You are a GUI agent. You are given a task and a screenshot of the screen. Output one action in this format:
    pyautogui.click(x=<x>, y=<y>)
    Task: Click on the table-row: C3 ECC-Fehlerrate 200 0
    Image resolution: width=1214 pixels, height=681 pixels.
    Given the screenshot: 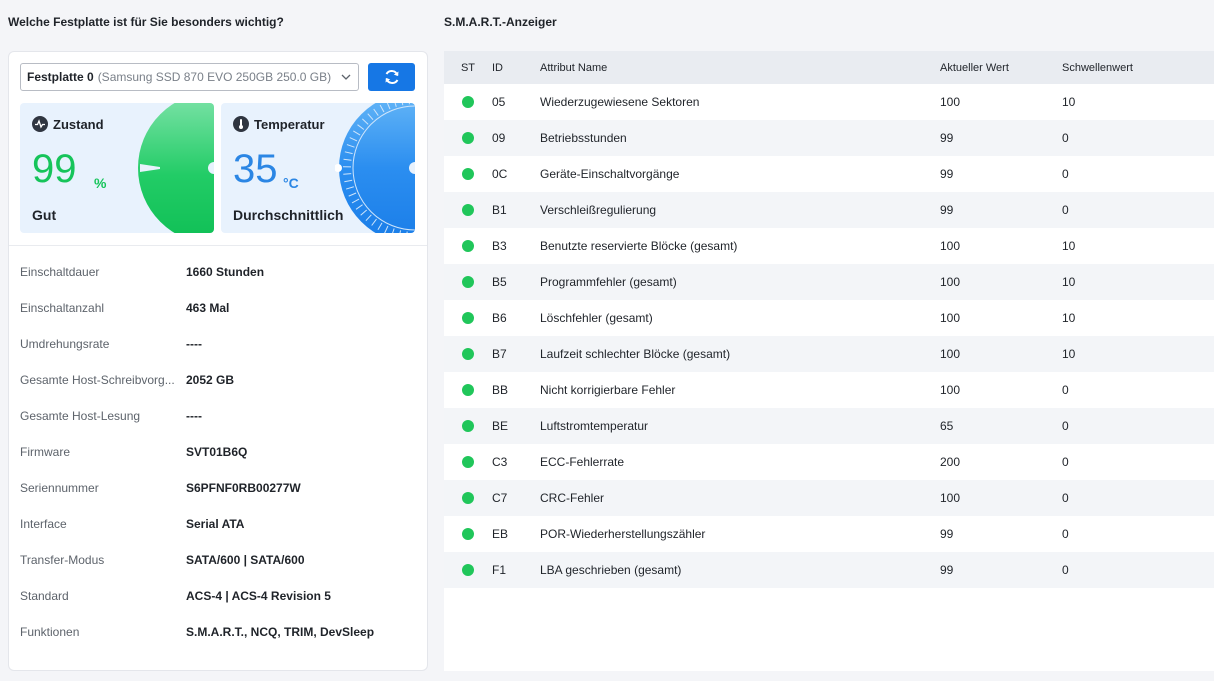 What is the action you would take?
    pyautogui.click(x=829, y=462)
    